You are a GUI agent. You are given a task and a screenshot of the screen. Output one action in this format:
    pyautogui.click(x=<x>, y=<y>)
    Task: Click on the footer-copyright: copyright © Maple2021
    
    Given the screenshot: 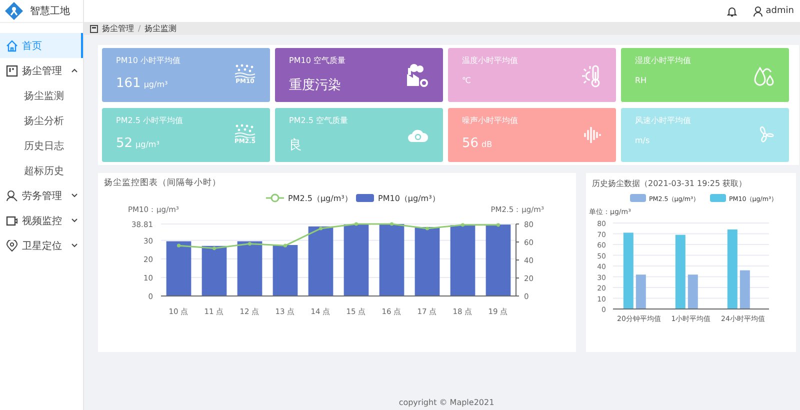 What is the action you would take?
    pyautogui.click(x=447, y=402)
    